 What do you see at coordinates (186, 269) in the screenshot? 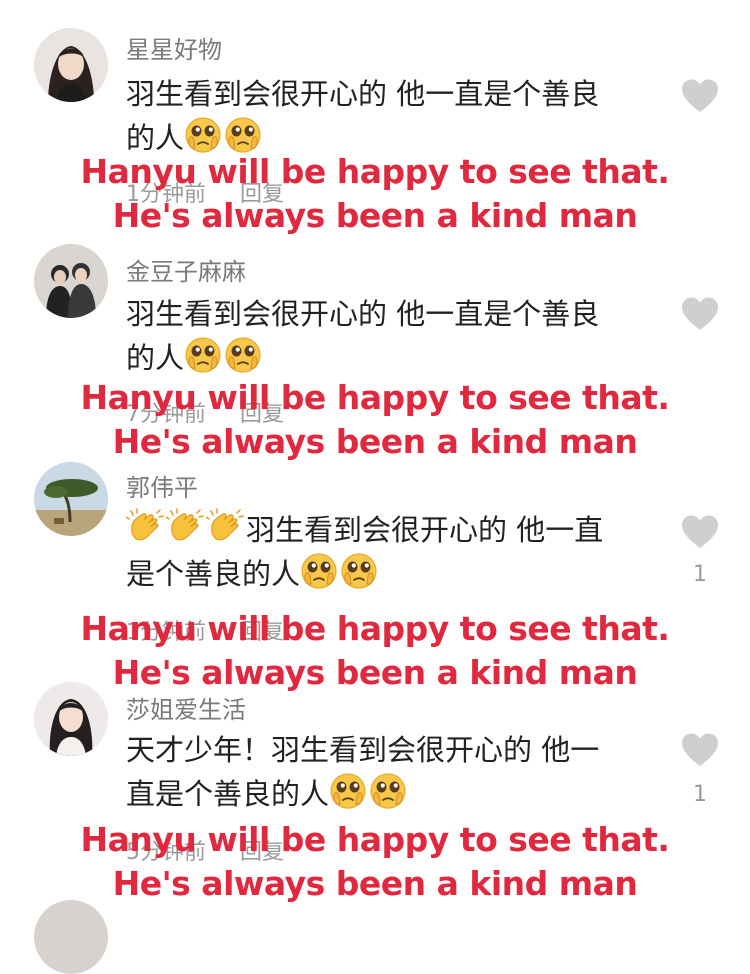
I see `username: 金豆子麻麻` at bounding box center [186, 269].